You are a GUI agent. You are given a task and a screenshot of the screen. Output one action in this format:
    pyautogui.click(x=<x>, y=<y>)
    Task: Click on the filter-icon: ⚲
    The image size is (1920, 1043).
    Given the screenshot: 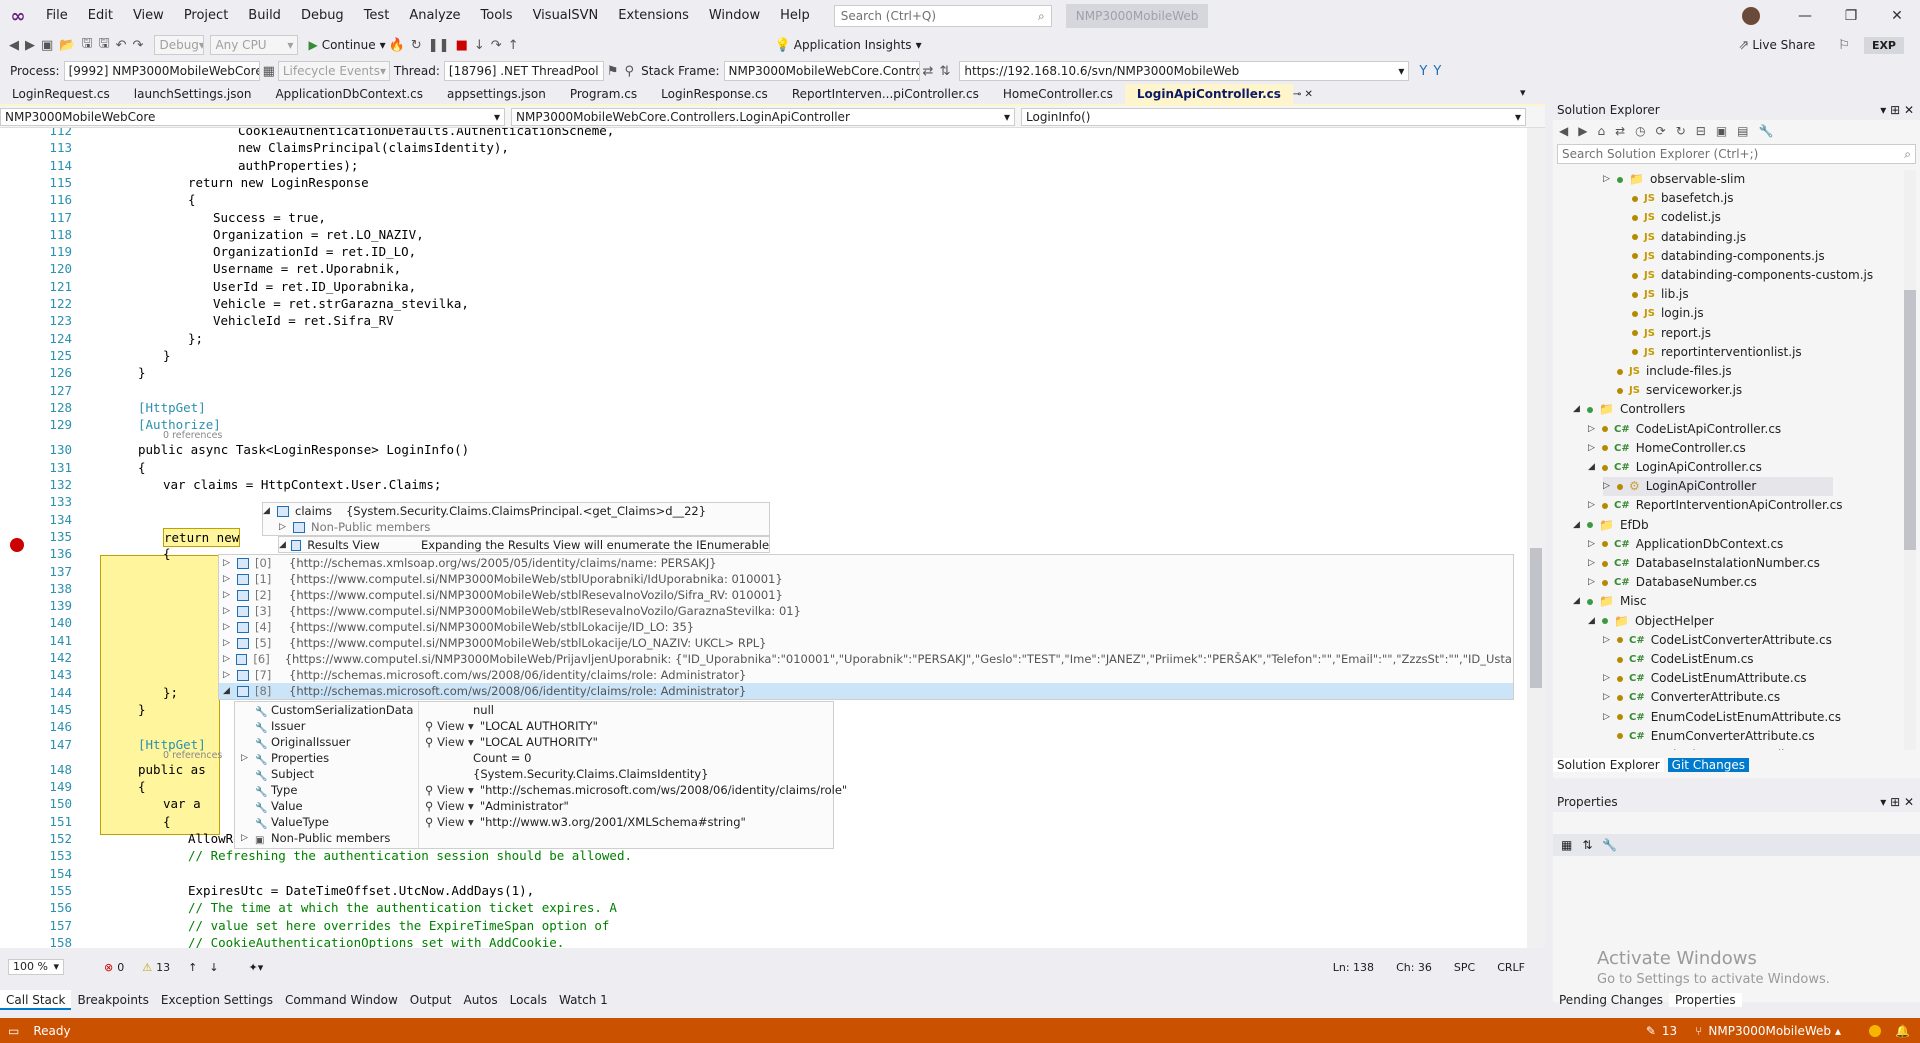 What is the action you would take?
    pyautogui.click(x=630, y=71)
    